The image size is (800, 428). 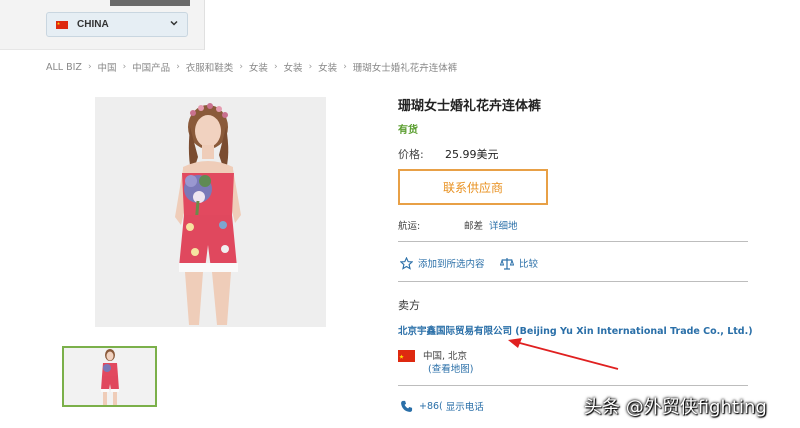 What do you see at coordinates (507, 263) in the screenshot?
I see `scale-icon` at bounding box center [507, 263].